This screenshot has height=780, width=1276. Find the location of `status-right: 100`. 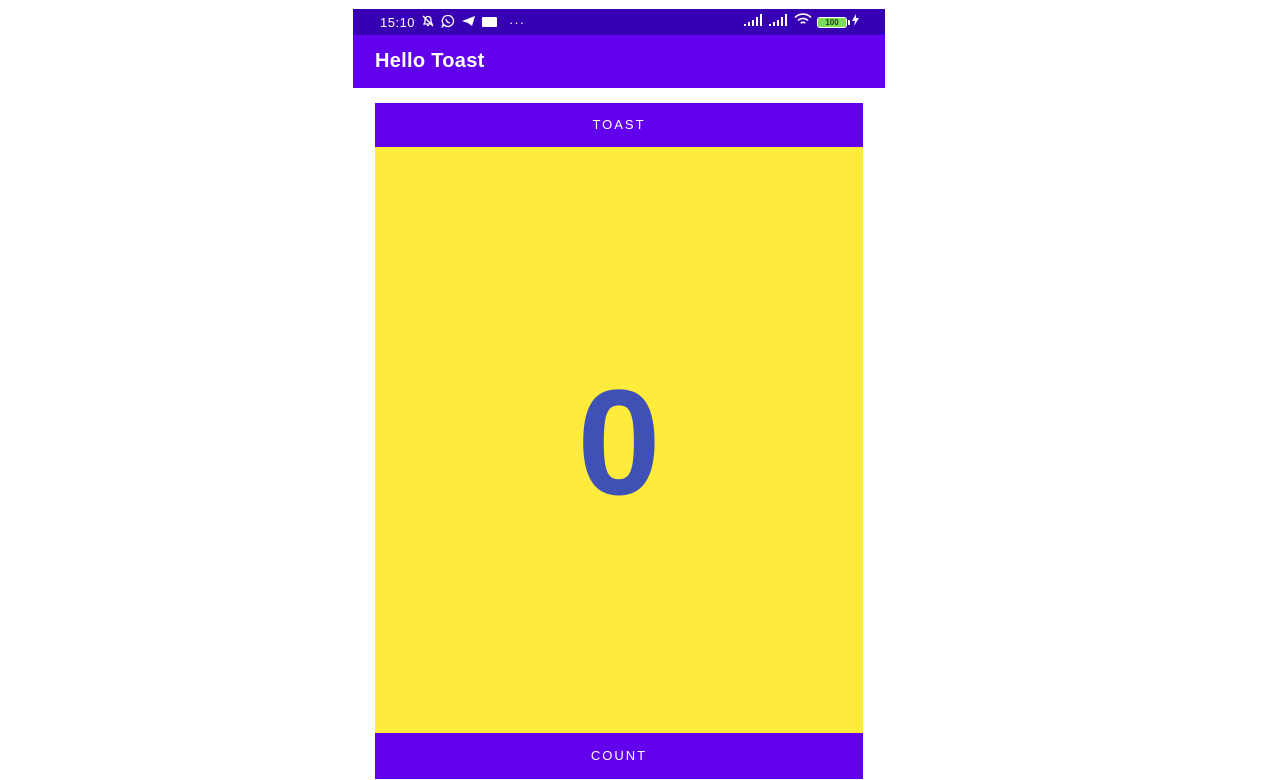

status-right: 100 is located at coordinates (801, 22).